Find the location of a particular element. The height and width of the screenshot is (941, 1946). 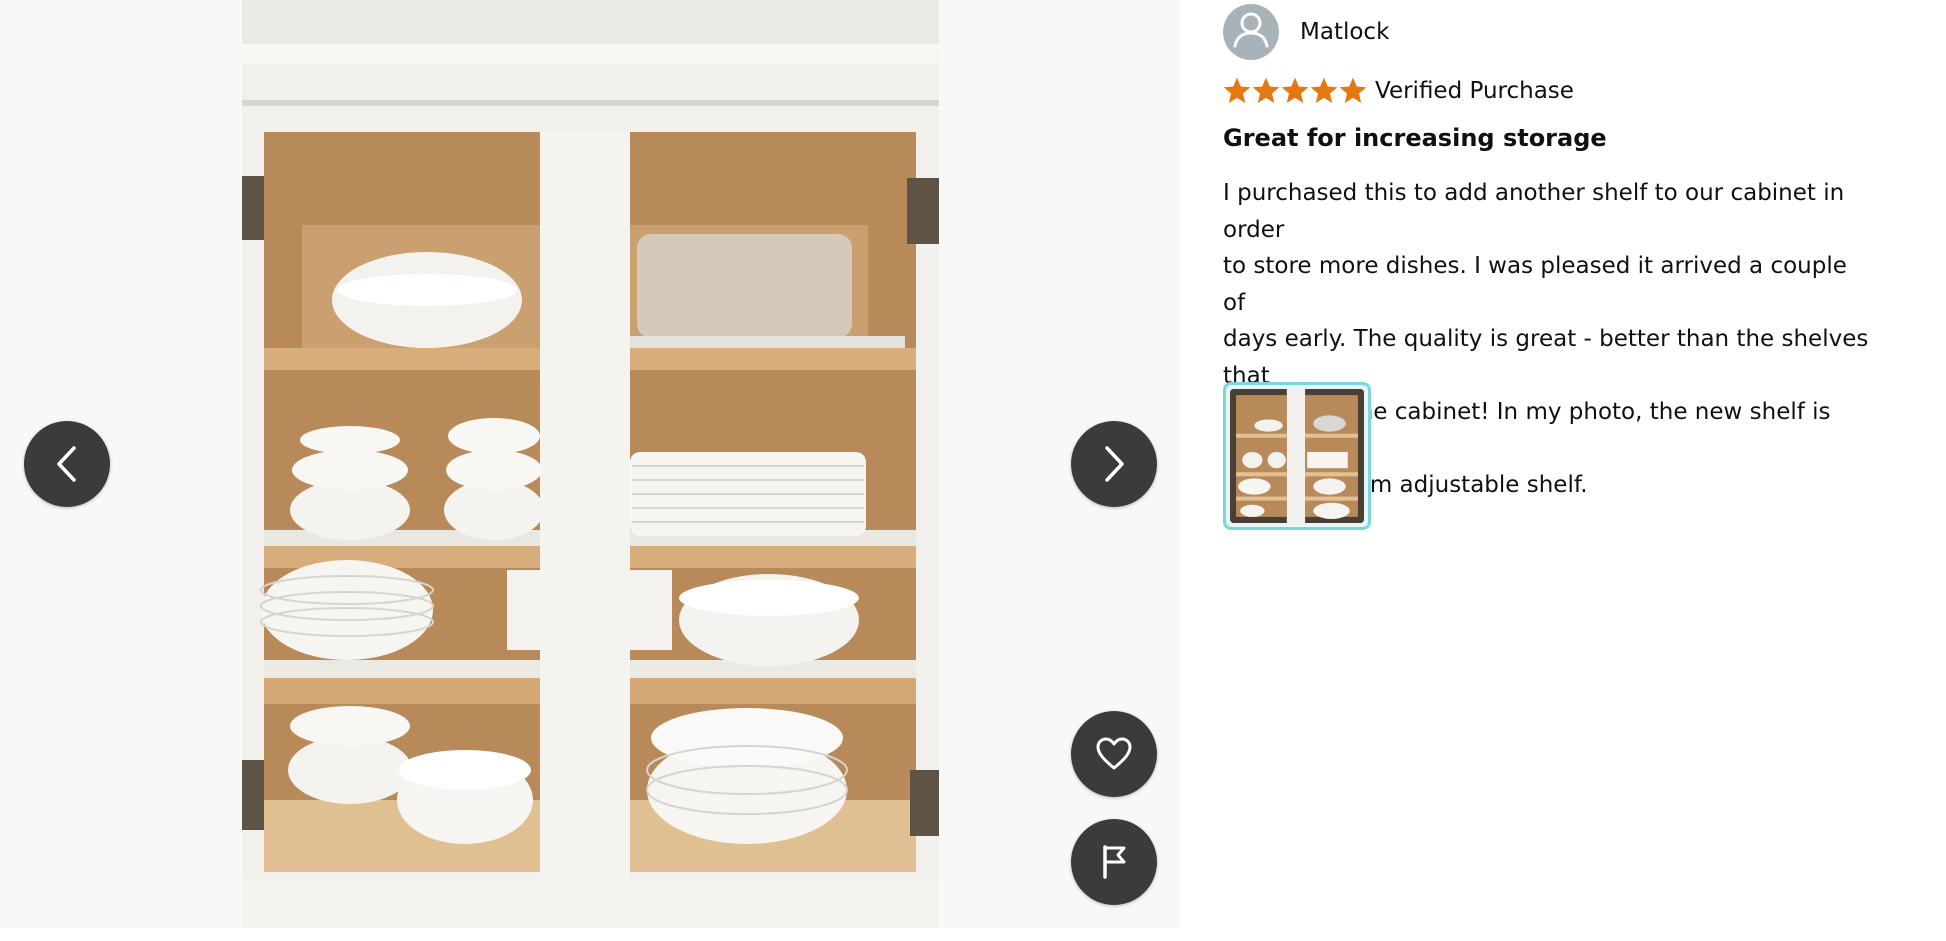

like-button is located at coordinates (1114, 754).